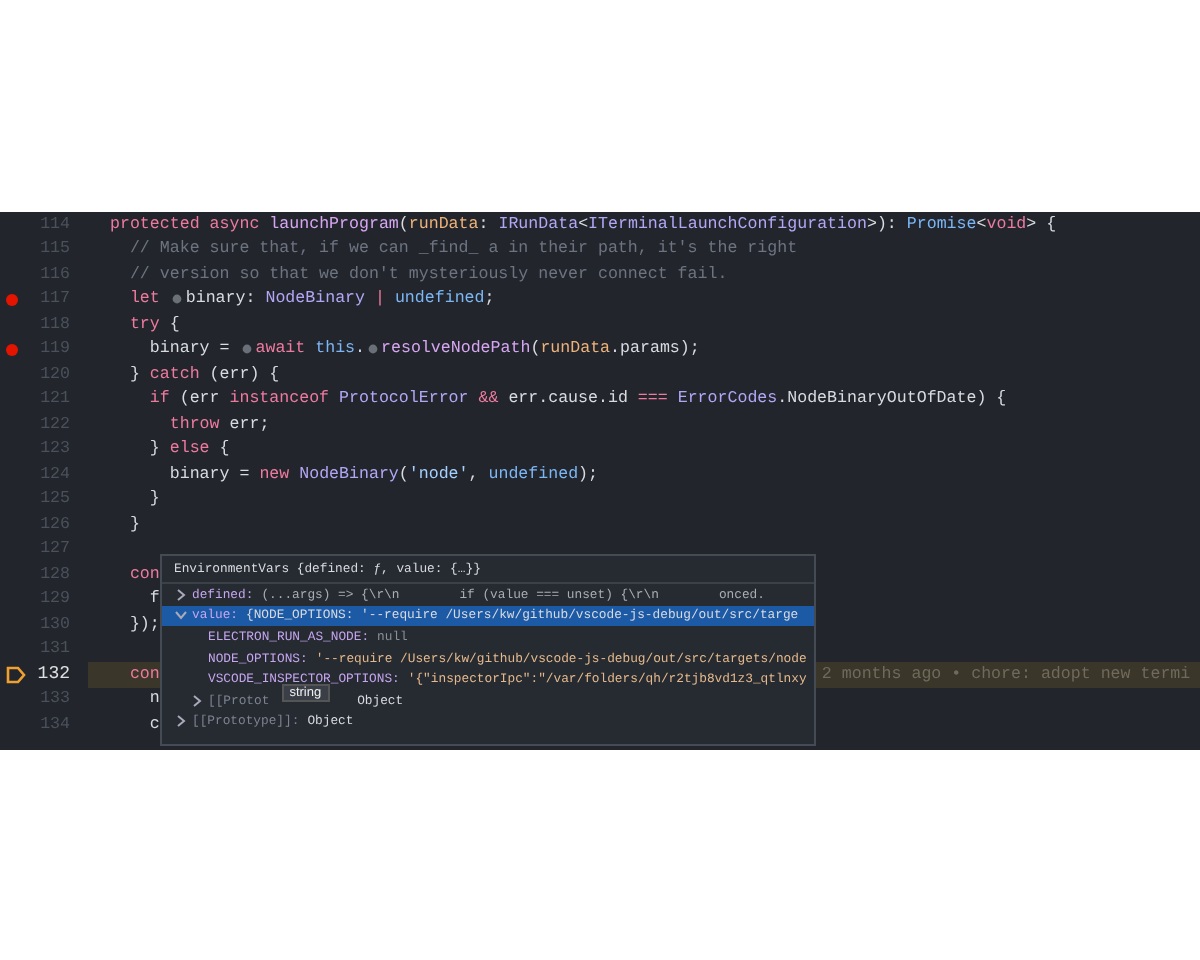 The height and width of the screenshot is (960, 1200). I want to click on code-text: protected async launchProgram(runData: IRunData<ITerminalLaunchConfiguration>): Promise<void> {, so click(583, 224).